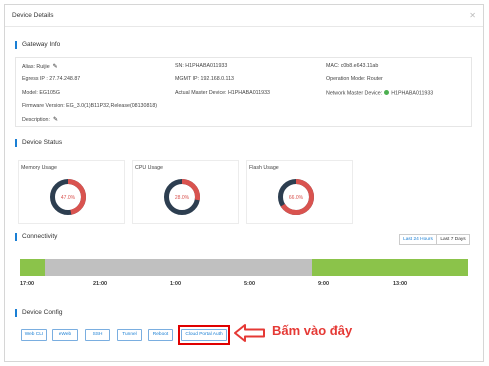 The width and height of the screenshot is (489, 366). I want to click on network-master-value: H1PHABA011933, so click(412, 93).